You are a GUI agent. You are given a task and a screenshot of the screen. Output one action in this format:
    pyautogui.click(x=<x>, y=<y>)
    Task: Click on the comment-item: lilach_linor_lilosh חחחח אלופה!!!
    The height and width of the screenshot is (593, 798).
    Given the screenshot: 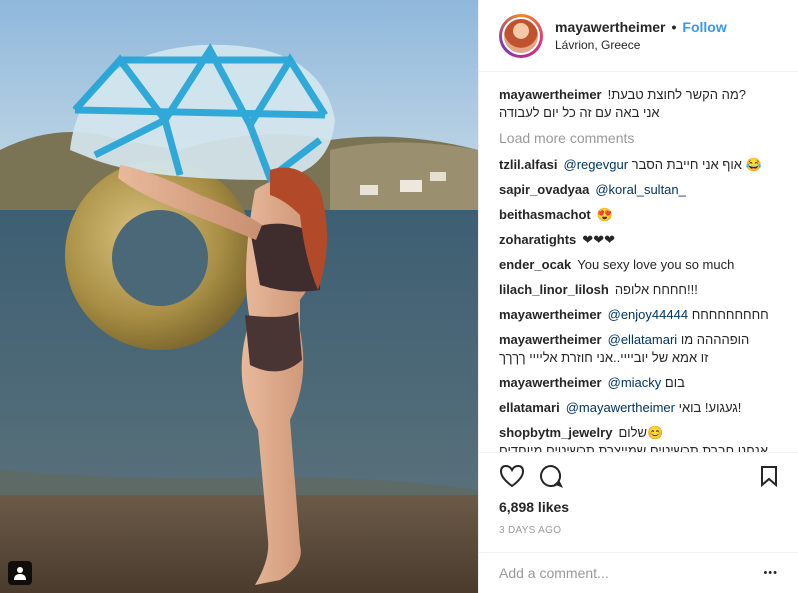 What is the action you would take?
    pyautogui.click(x=638, y=290)
    